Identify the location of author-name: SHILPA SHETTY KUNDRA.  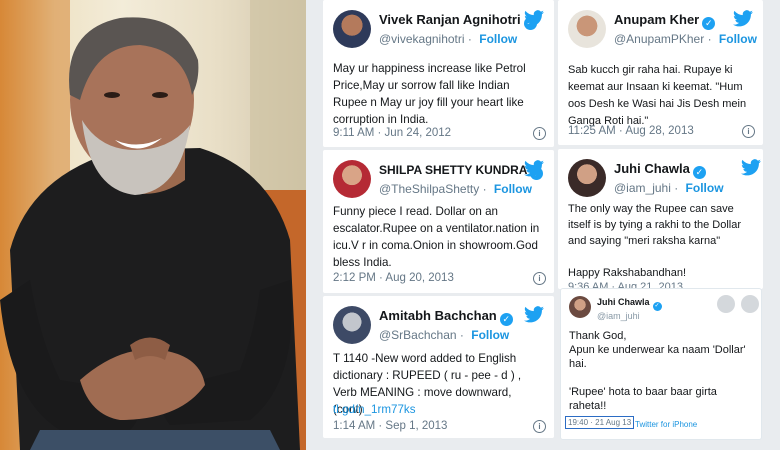
(453, 169).